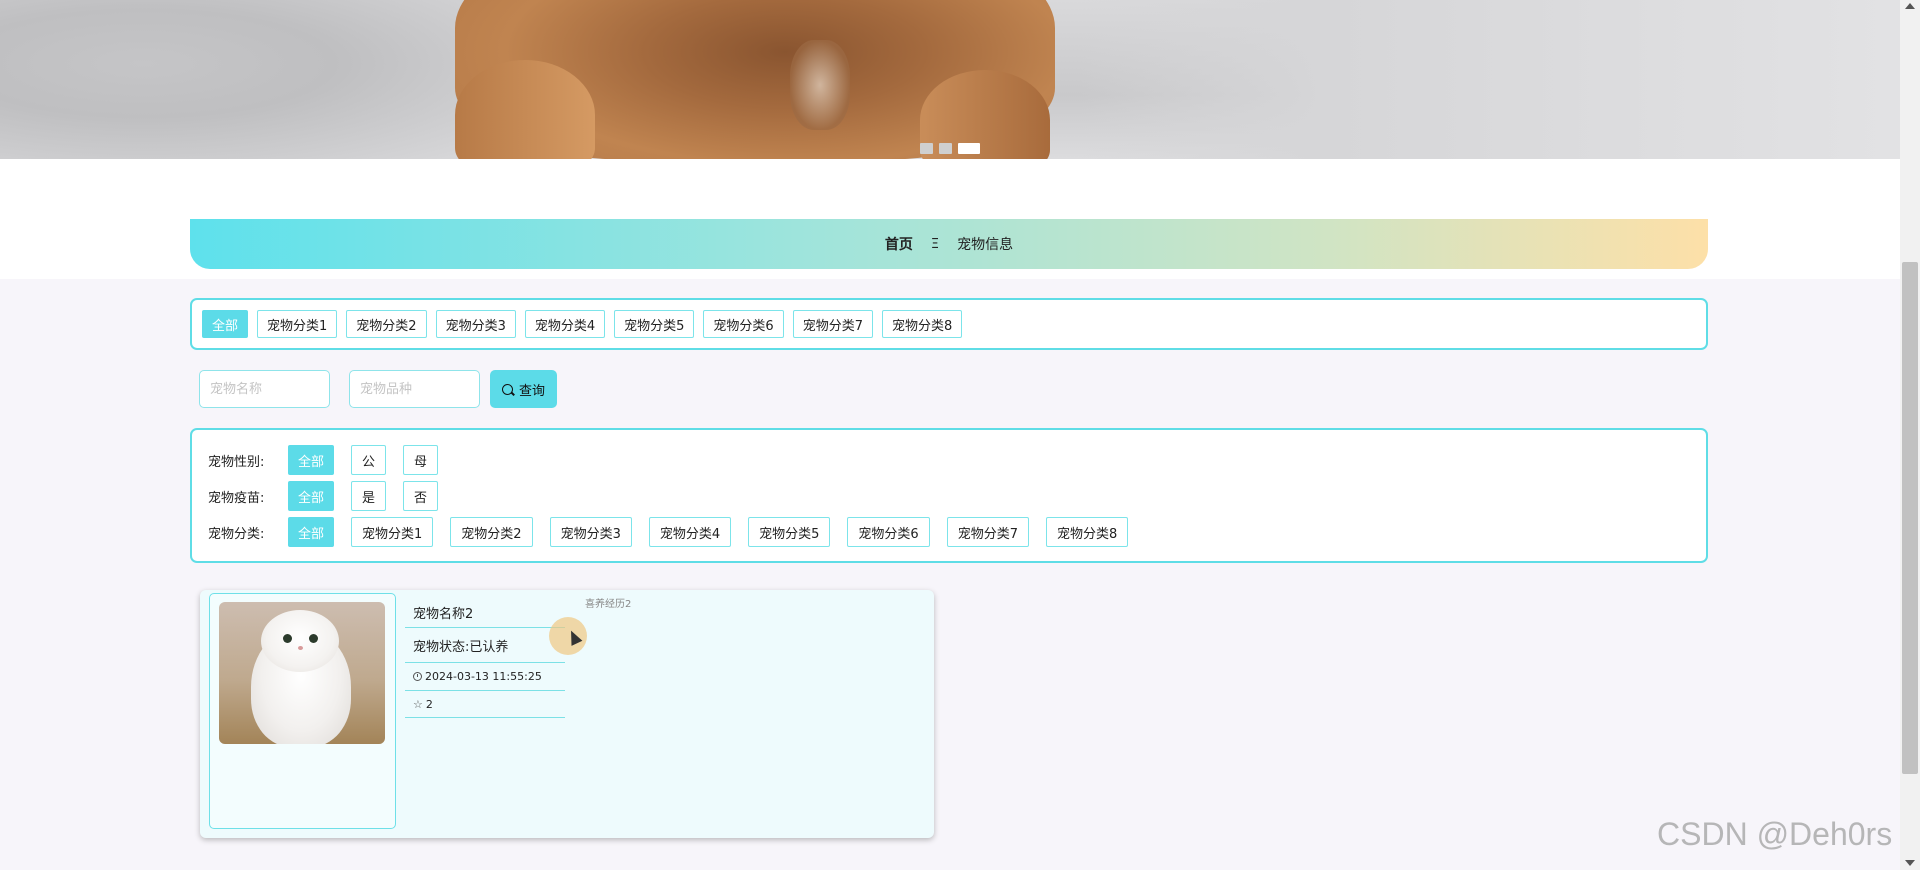 This screenshot has height=870, width=1920. I want to click on category-tab-all: 全部, so click(225, 324).